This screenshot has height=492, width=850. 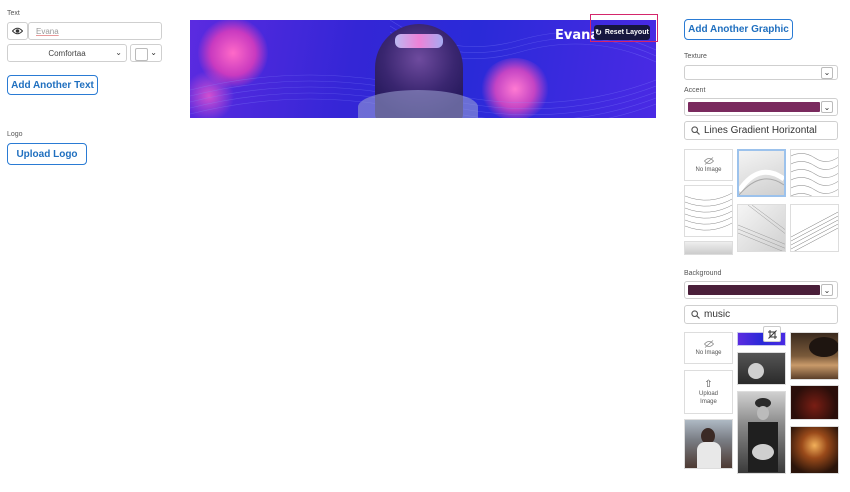 What do you see at coordinates (761, 72) in the screenshot?
I see `texture-select: ⌄` at bounding box center [761, 72].